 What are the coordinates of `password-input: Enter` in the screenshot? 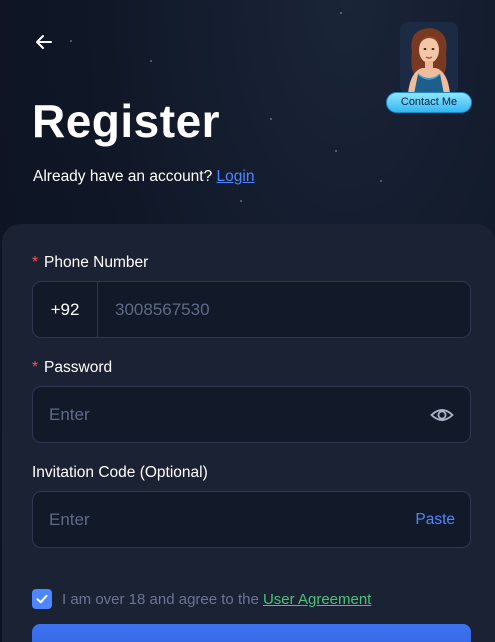 It's located at (69, 414).